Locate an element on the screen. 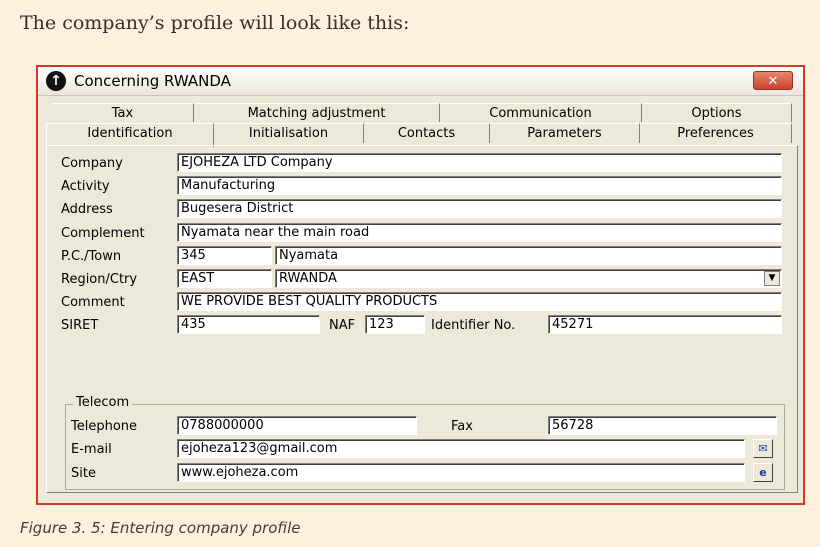 Image resolution: width=820 pixels, height=547 pixels. close-button: ✕ is located at coordinates (773, 80).